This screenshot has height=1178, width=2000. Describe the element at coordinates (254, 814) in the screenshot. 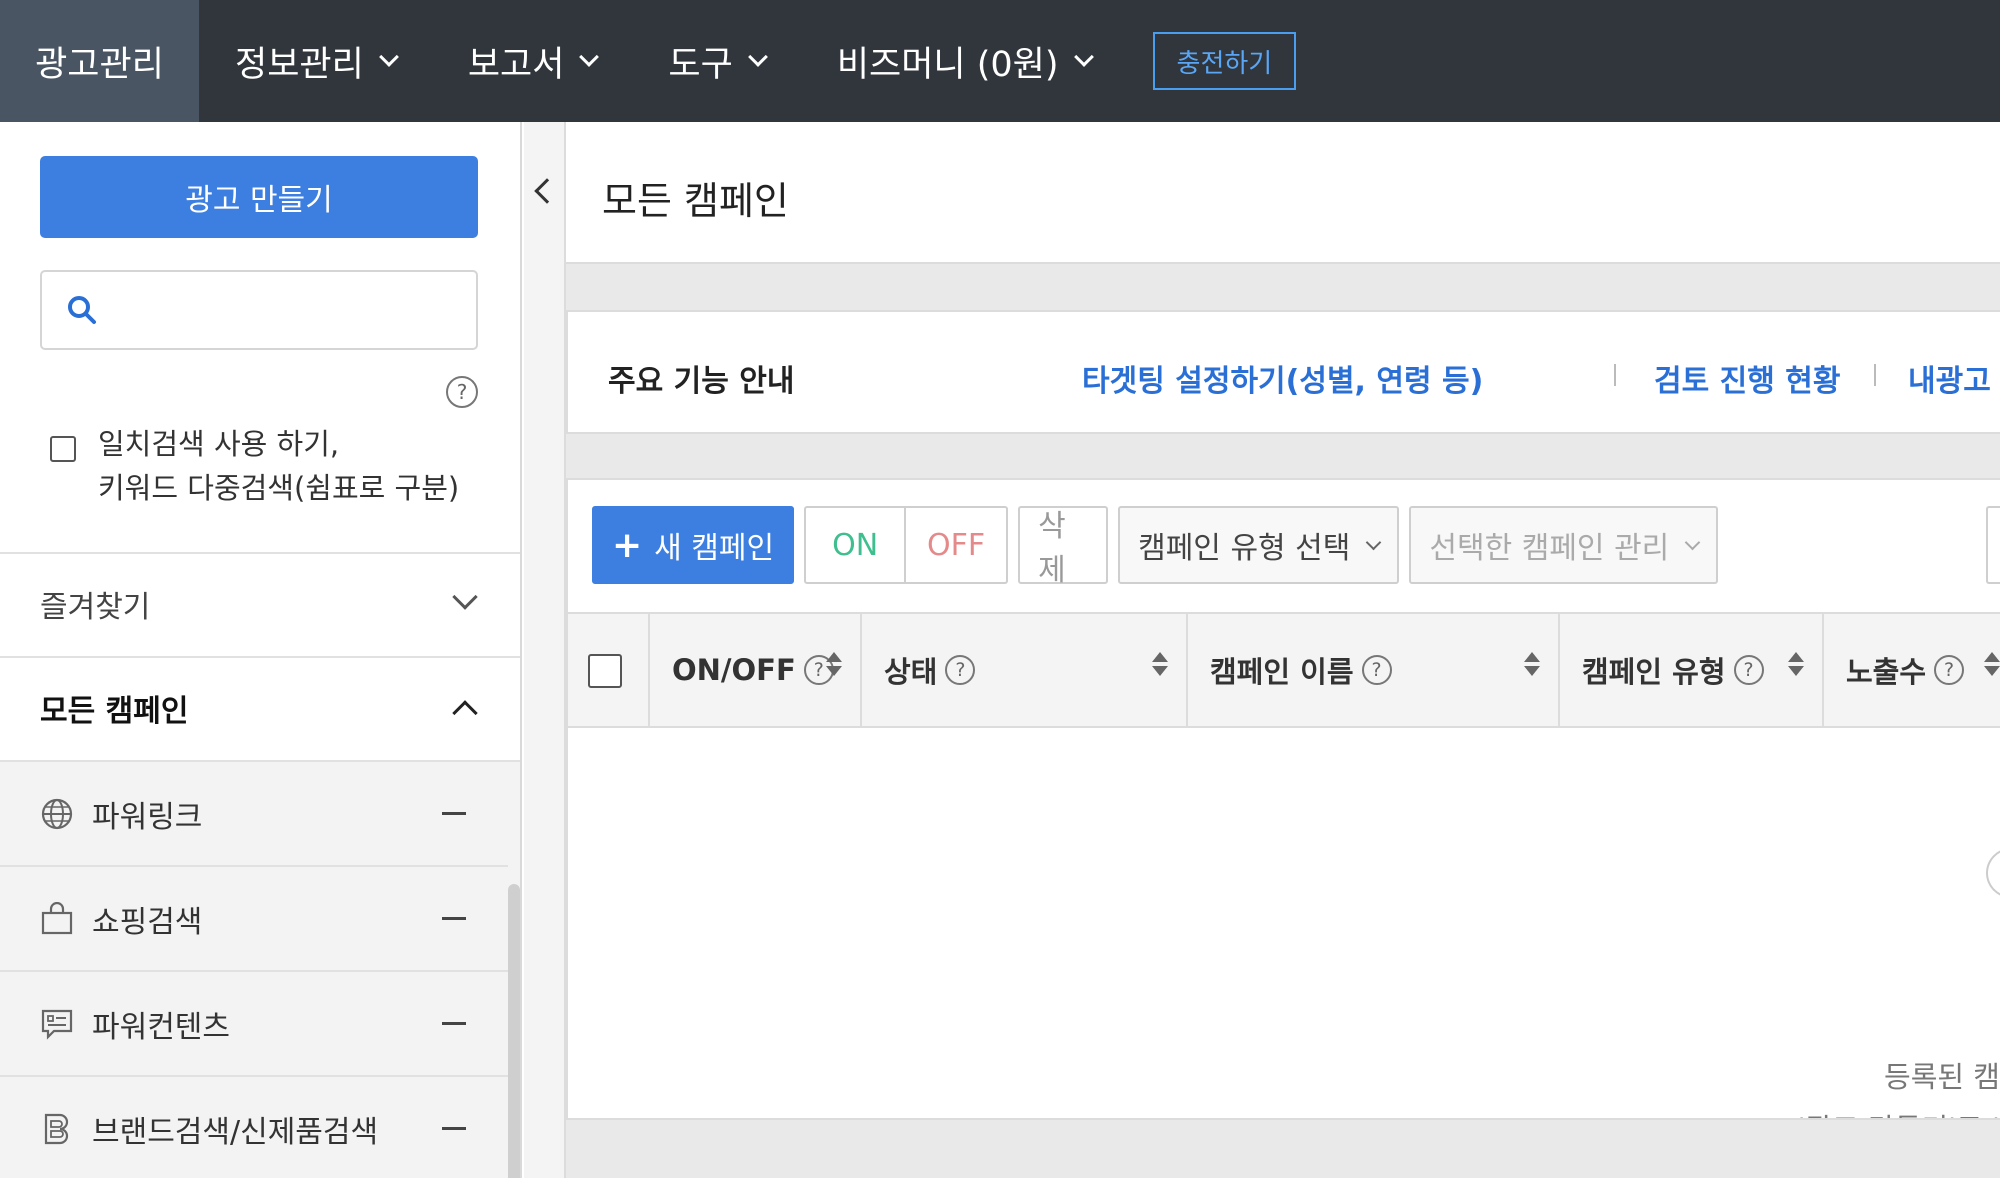

I see `campaign-type-powerlink: 파워링크` at that location.